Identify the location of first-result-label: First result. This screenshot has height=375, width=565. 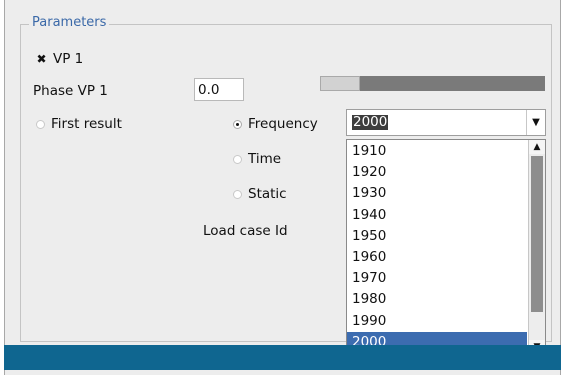
(86, 124).